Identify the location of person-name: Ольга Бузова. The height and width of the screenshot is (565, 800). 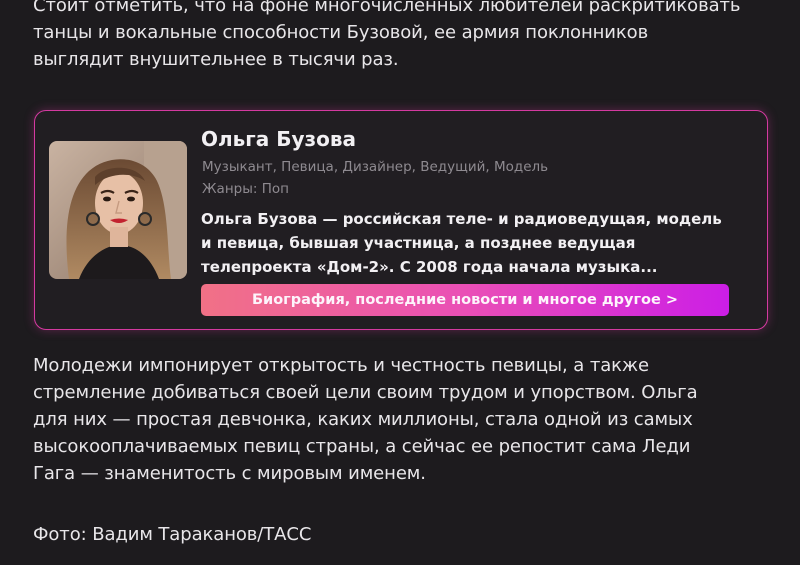
(278, 139).